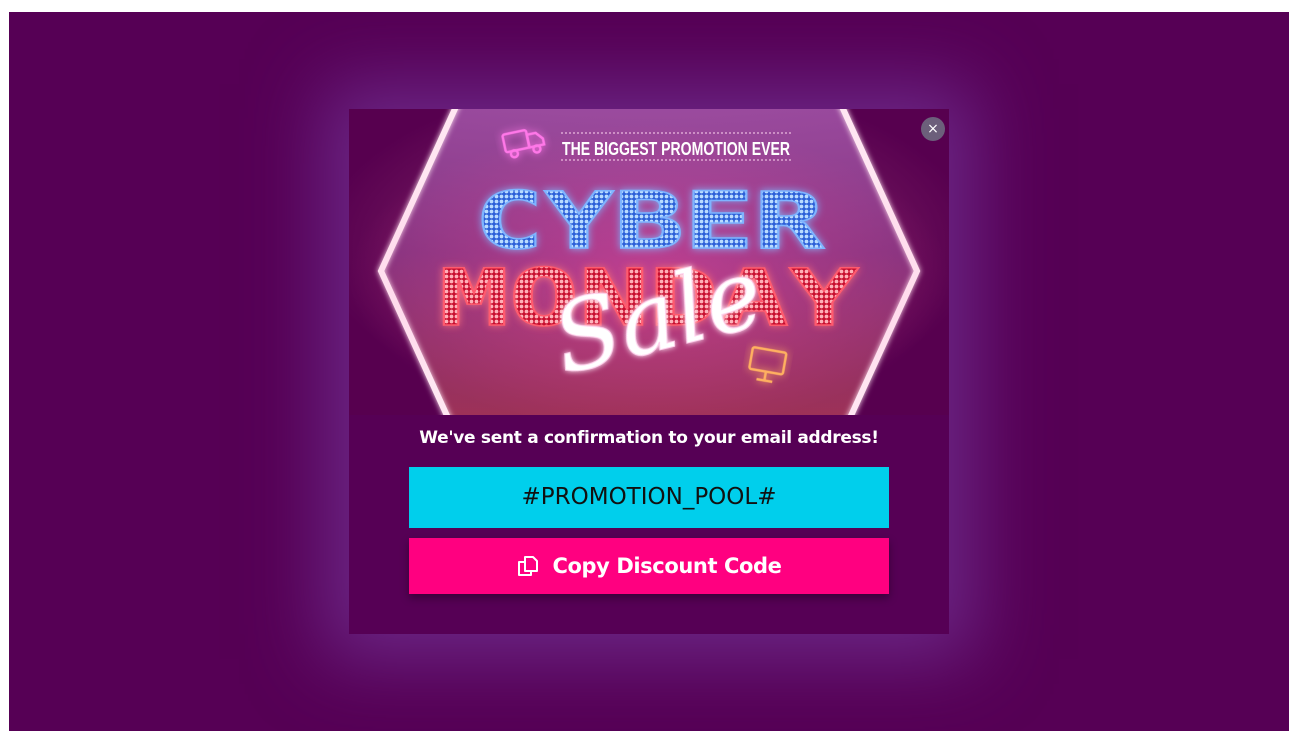  What do you see at coordinates (933, 129) in the screenshot?
I see `close-button: ×` at bounding box center [933, 129].